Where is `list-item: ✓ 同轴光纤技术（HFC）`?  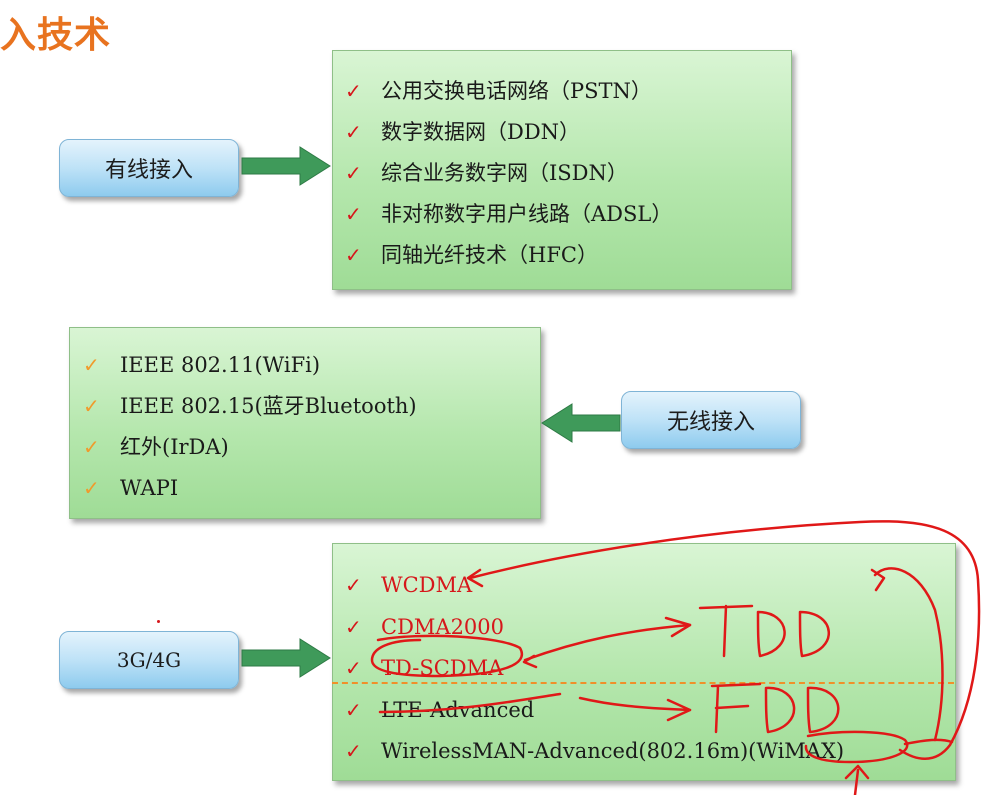 list-item: ✓ 同轴光纤技术（HFC） is located at coordinates (562, 257).